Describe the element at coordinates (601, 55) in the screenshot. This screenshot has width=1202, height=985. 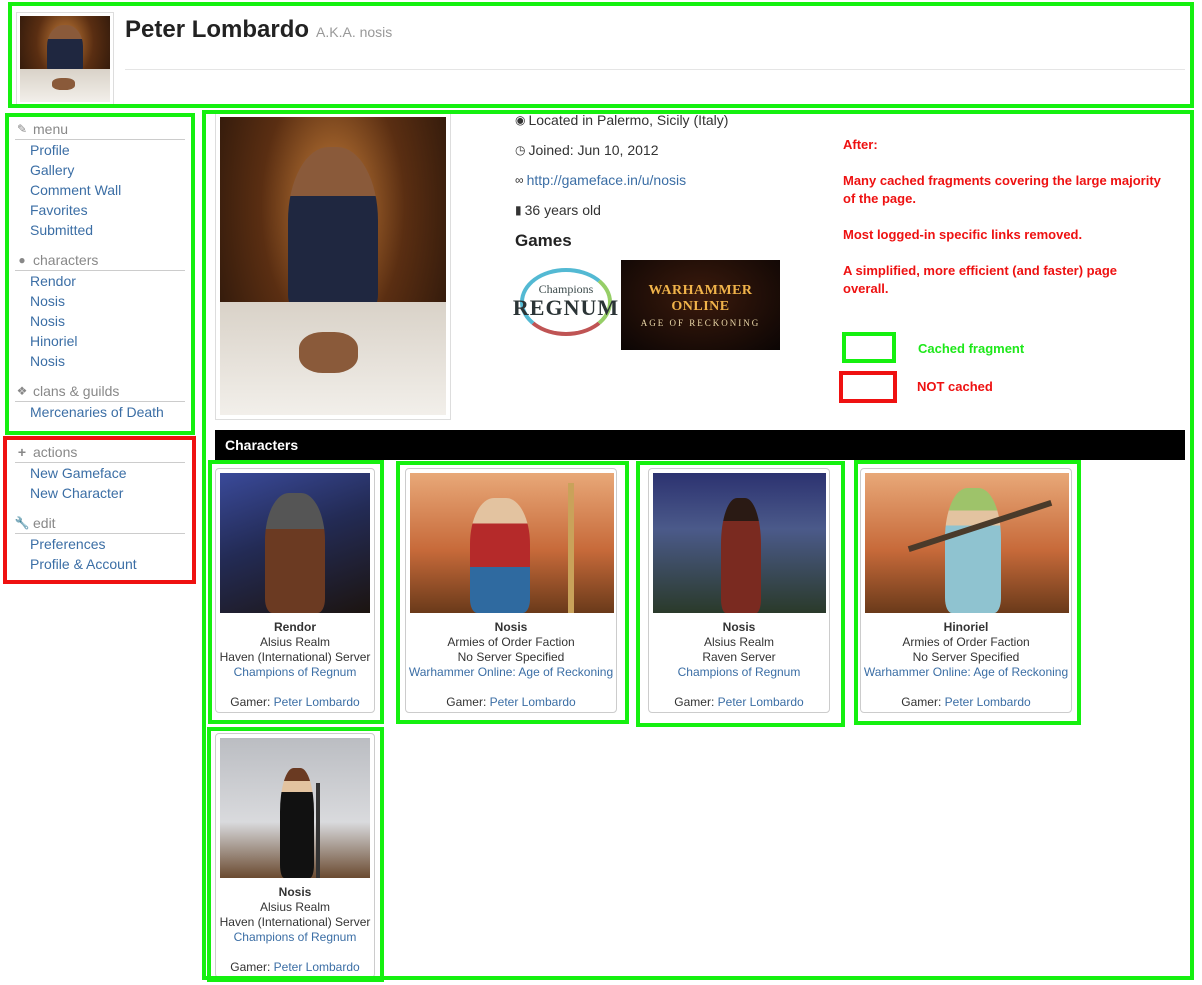
I see `cached-fragment-header` at that location.